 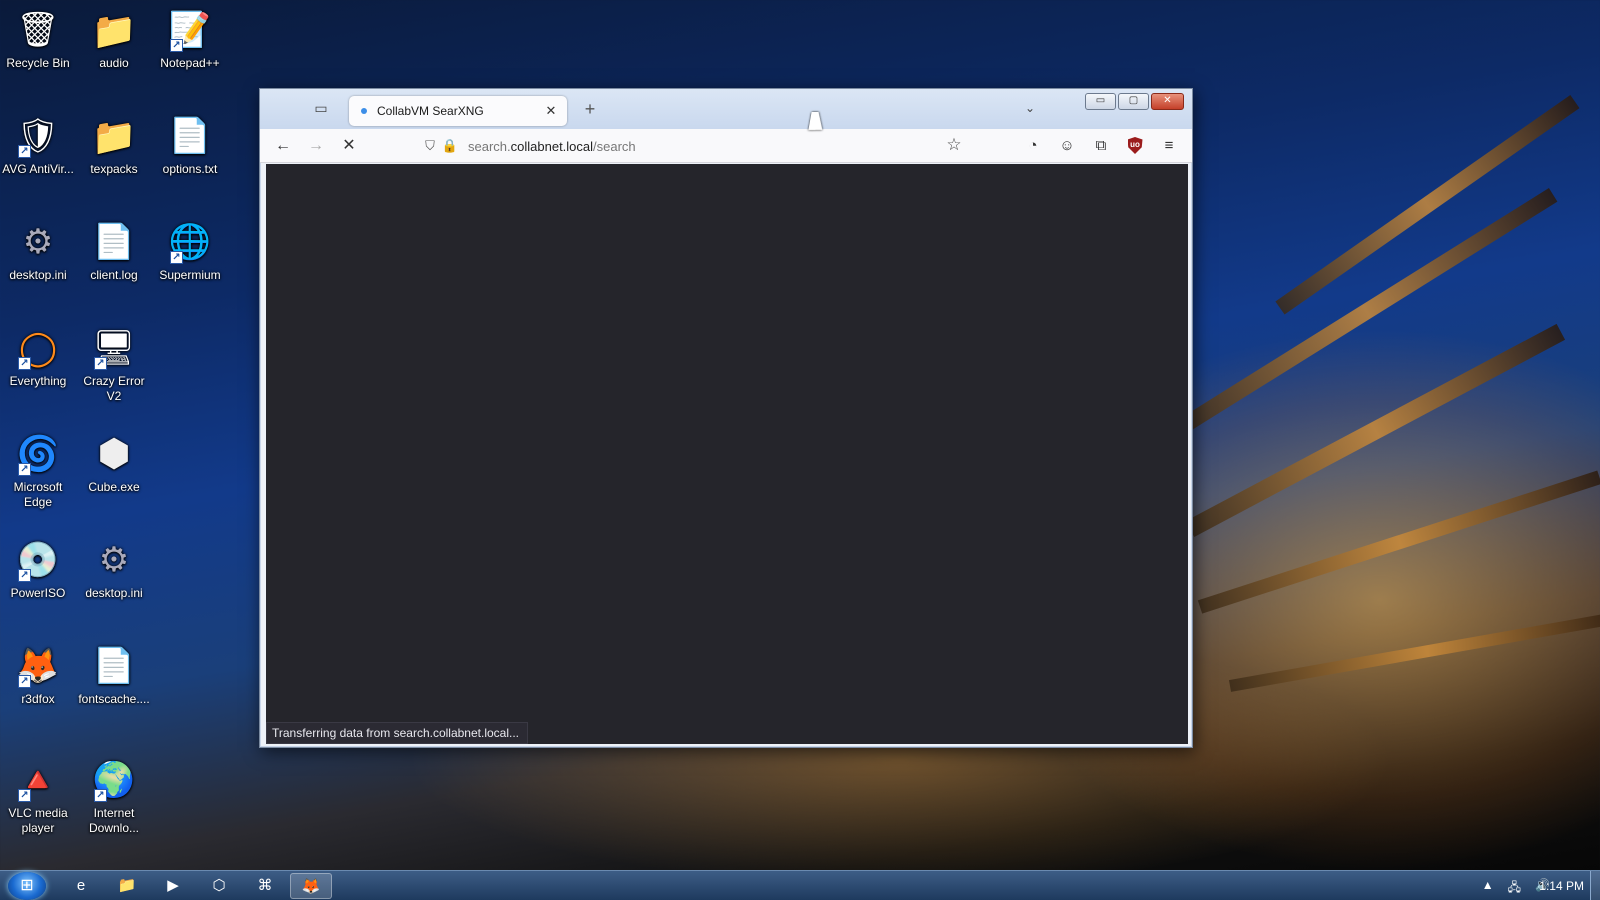 What do you see at coordinates (38, 561) in the screenshot?
I see `poweriso-icon: 💿 ↗` at bounding box center [38, 561].